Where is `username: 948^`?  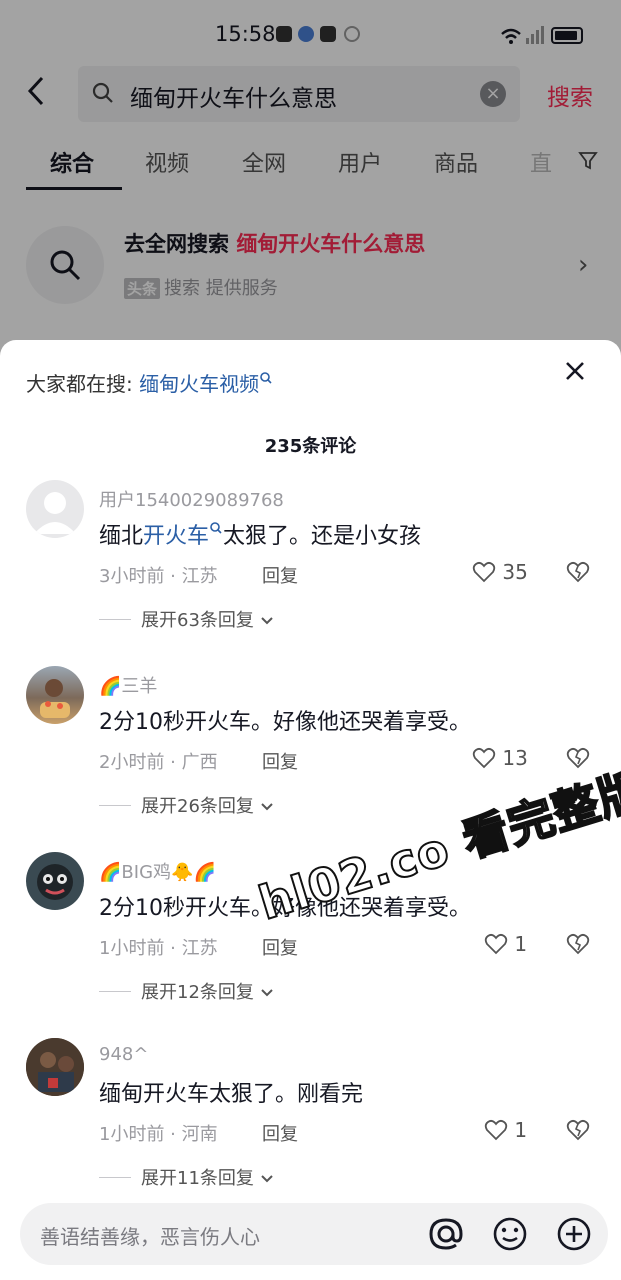
username: 948^ is located at coordinates (123, 1054).